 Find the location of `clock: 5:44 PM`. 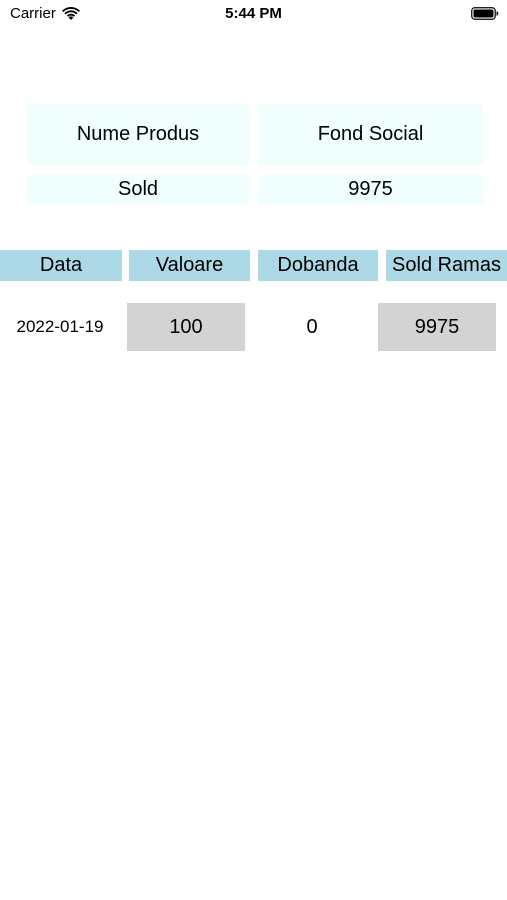

clock: 5:44 PM is located at coordinates (253, 13).